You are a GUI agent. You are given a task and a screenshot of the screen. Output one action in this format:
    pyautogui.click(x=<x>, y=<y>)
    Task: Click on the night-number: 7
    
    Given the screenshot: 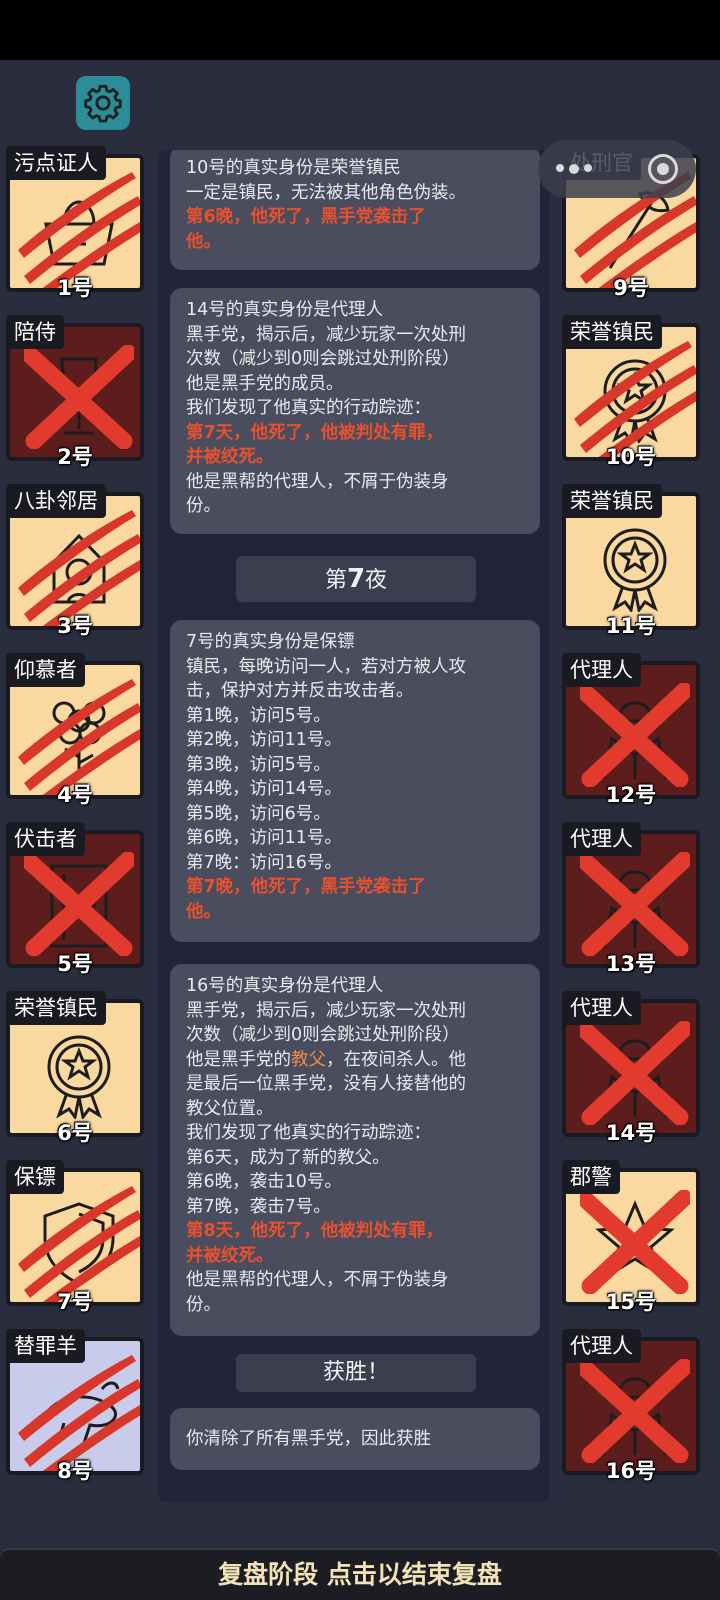 What is the action you would take?
    pyautogui.click(x=356, y=579)
    